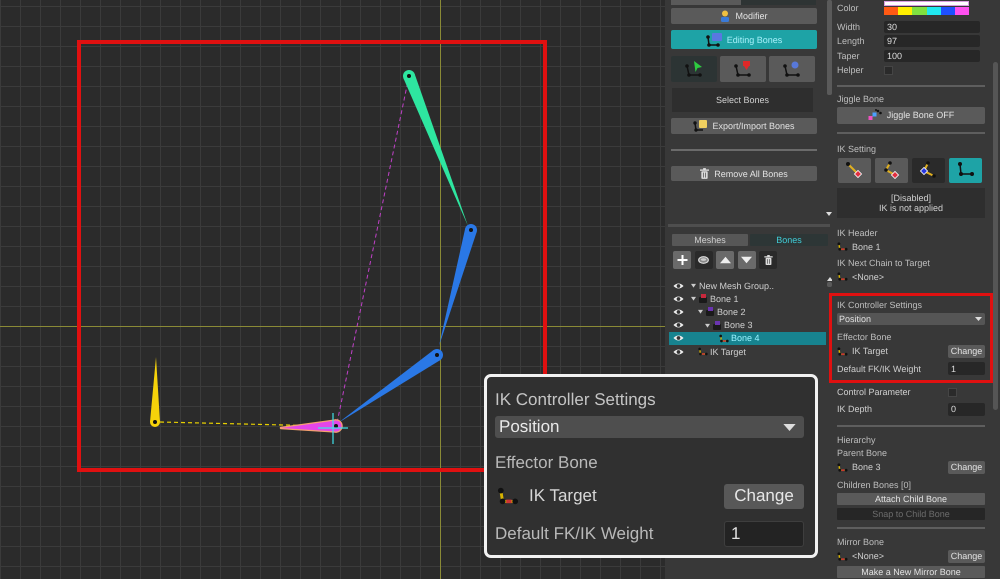 The image size is (1000, 579). What do you see at coordinates (744, 16) in the screenshot?
I see `modifier-button: Modifier` at bounding box center [744, 16].